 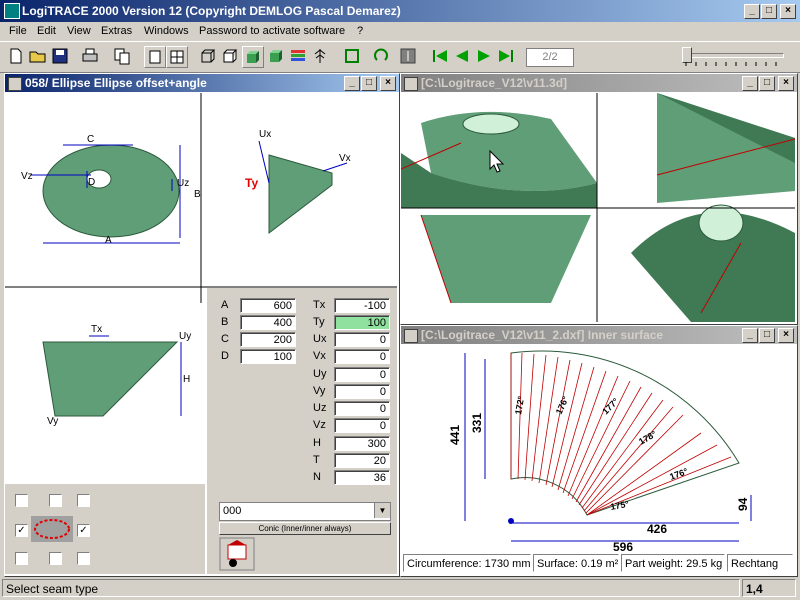 I want to click on prev-page-icon, so click(x=462, y=56).